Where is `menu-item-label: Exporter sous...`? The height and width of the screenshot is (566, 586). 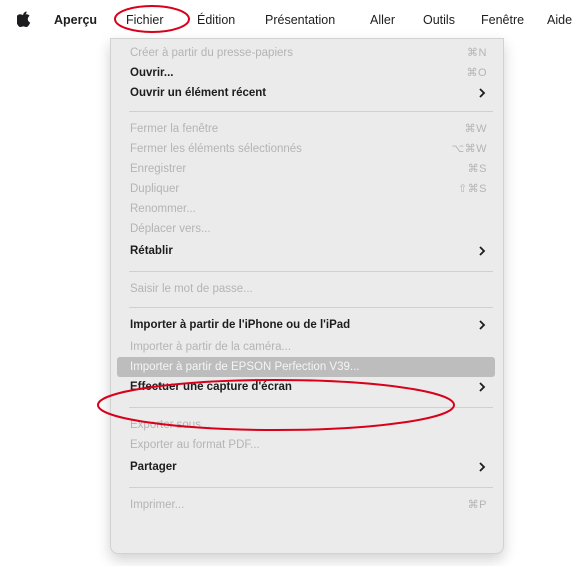
menu-item-label: Exporter sous... is located at coordinates (170, 425).